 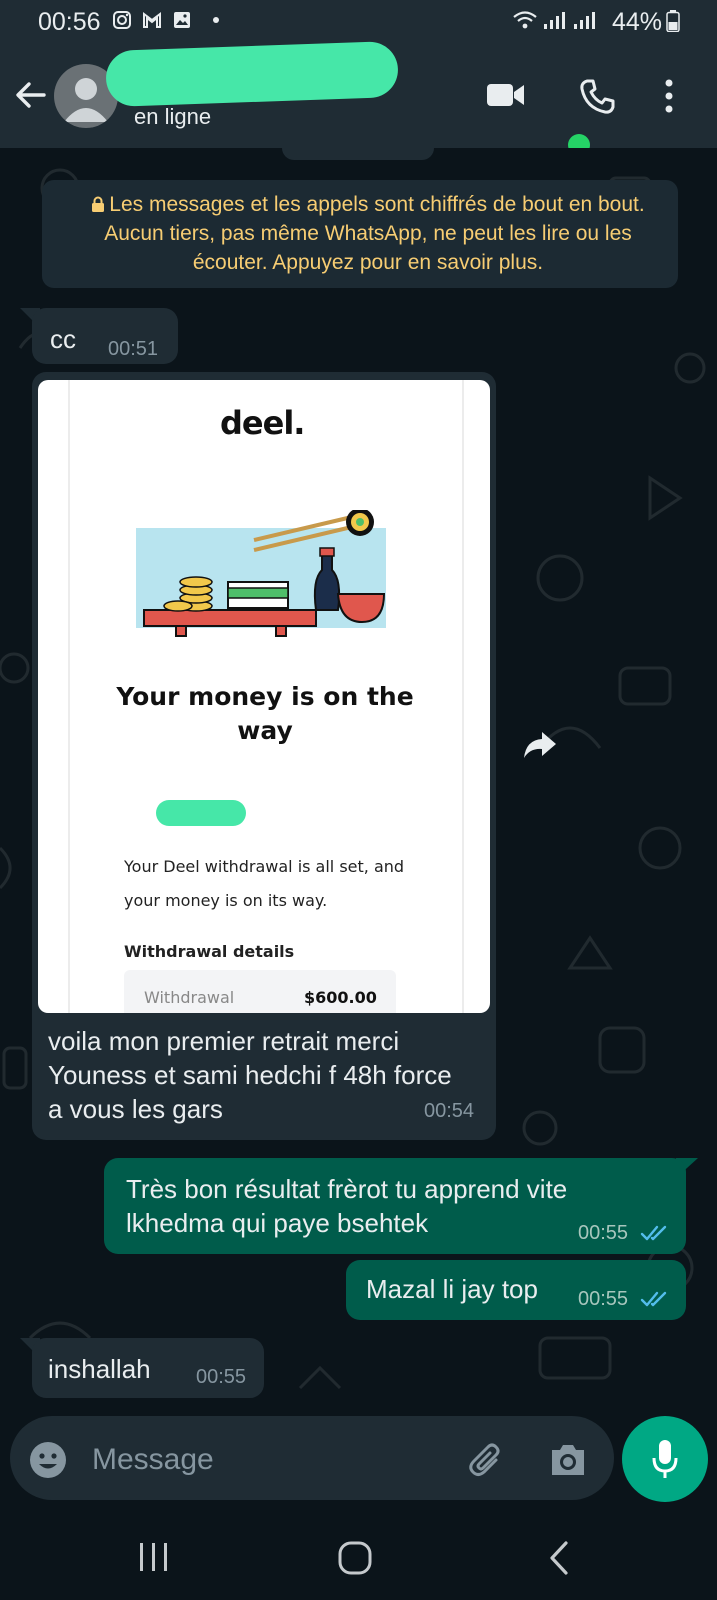 What do you see at coordinates (154, 1557) in the screenshot?
I see `recents-icon` at bounding box center [154, 1557].